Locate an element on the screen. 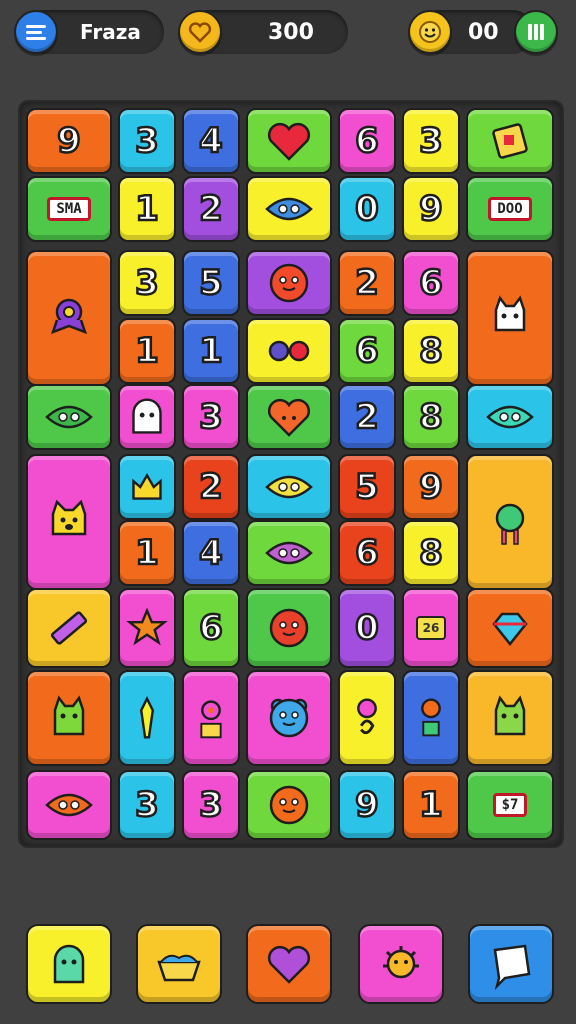  menu-button is located at coordinates (36, 32).